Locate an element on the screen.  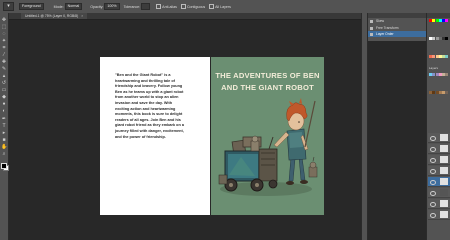
crop-icon: ⌗ is located at coordinates (4, 48).